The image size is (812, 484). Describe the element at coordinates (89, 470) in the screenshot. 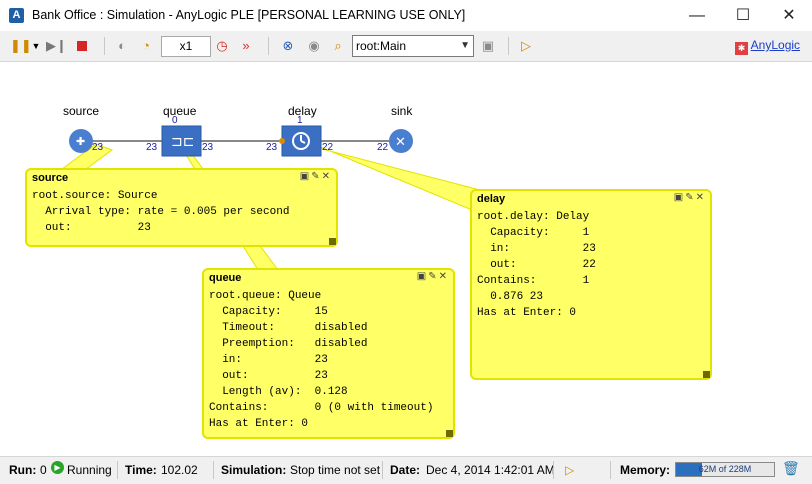

I see `run-state: Running` at that location.